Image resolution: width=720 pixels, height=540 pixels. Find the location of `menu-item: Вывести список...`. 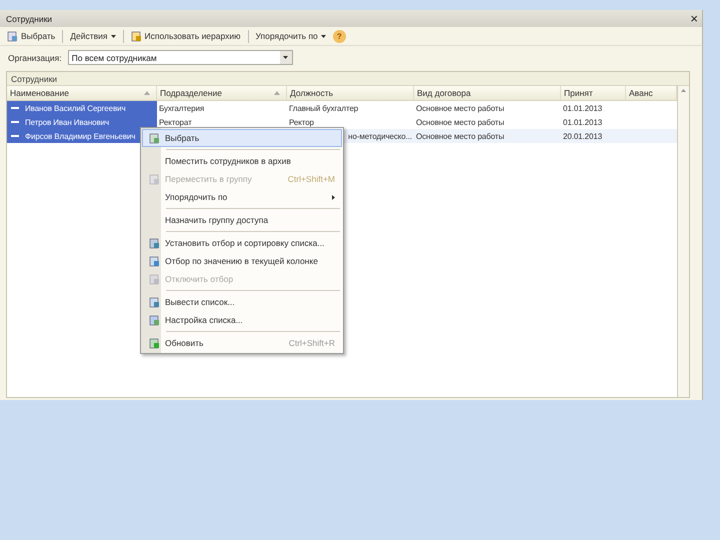

menu-item: Вывести список... is located at coordinates (242, 302).